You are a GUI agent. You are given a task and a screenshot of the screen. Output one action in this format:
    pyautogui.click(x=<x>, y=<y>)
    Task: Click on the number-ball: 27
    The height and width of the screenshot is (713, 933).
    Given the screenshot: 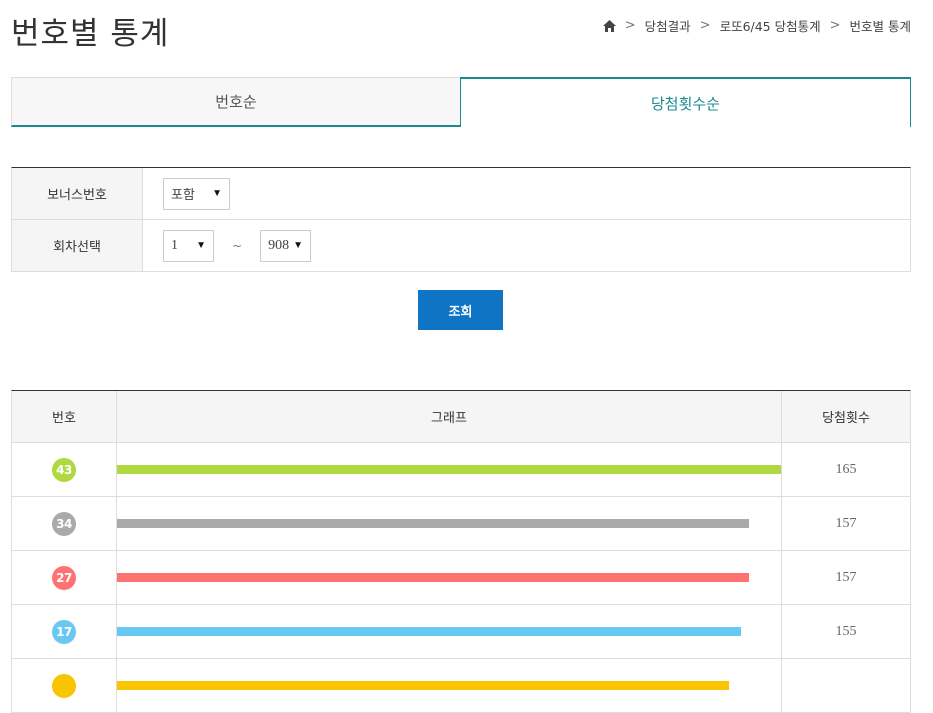 What is the action you would take?
    pyautogui.click(x=64, y=577)
    